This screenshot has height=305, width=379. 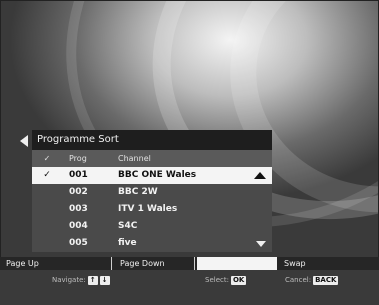 I want to click on back-key-badge: BACK, so click(x=326, y=280).